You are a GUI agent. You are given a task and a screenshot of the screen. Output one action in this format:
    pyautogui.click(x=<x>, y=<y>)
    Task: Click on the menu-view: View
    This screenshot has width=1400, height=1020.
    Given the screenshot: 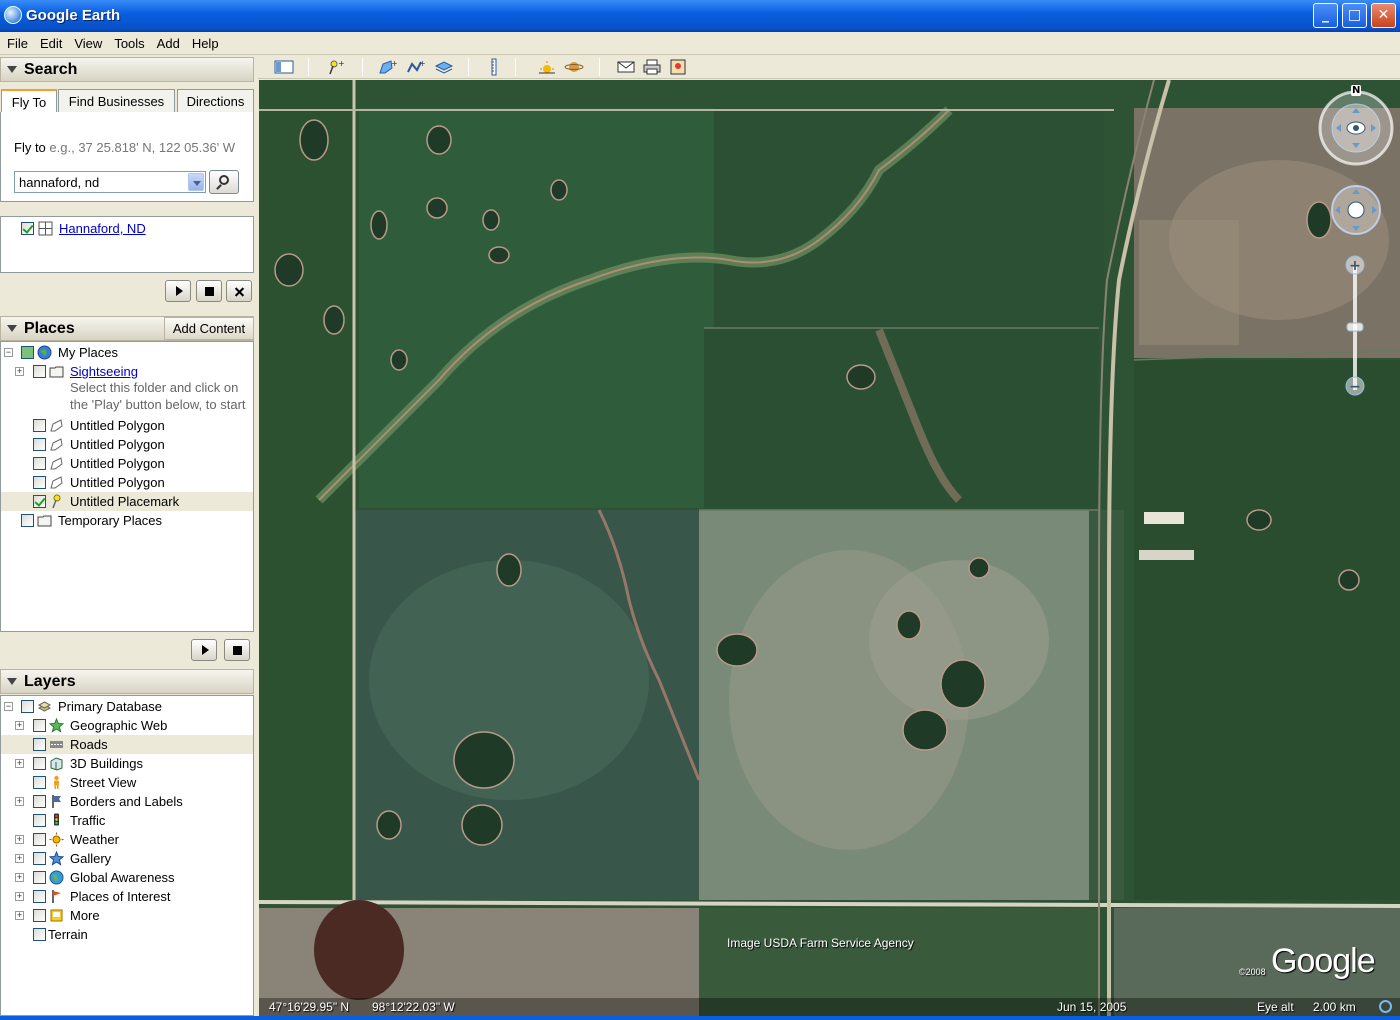 What is the action you would take?
    pyautogui.click(x=87, y=41)
    